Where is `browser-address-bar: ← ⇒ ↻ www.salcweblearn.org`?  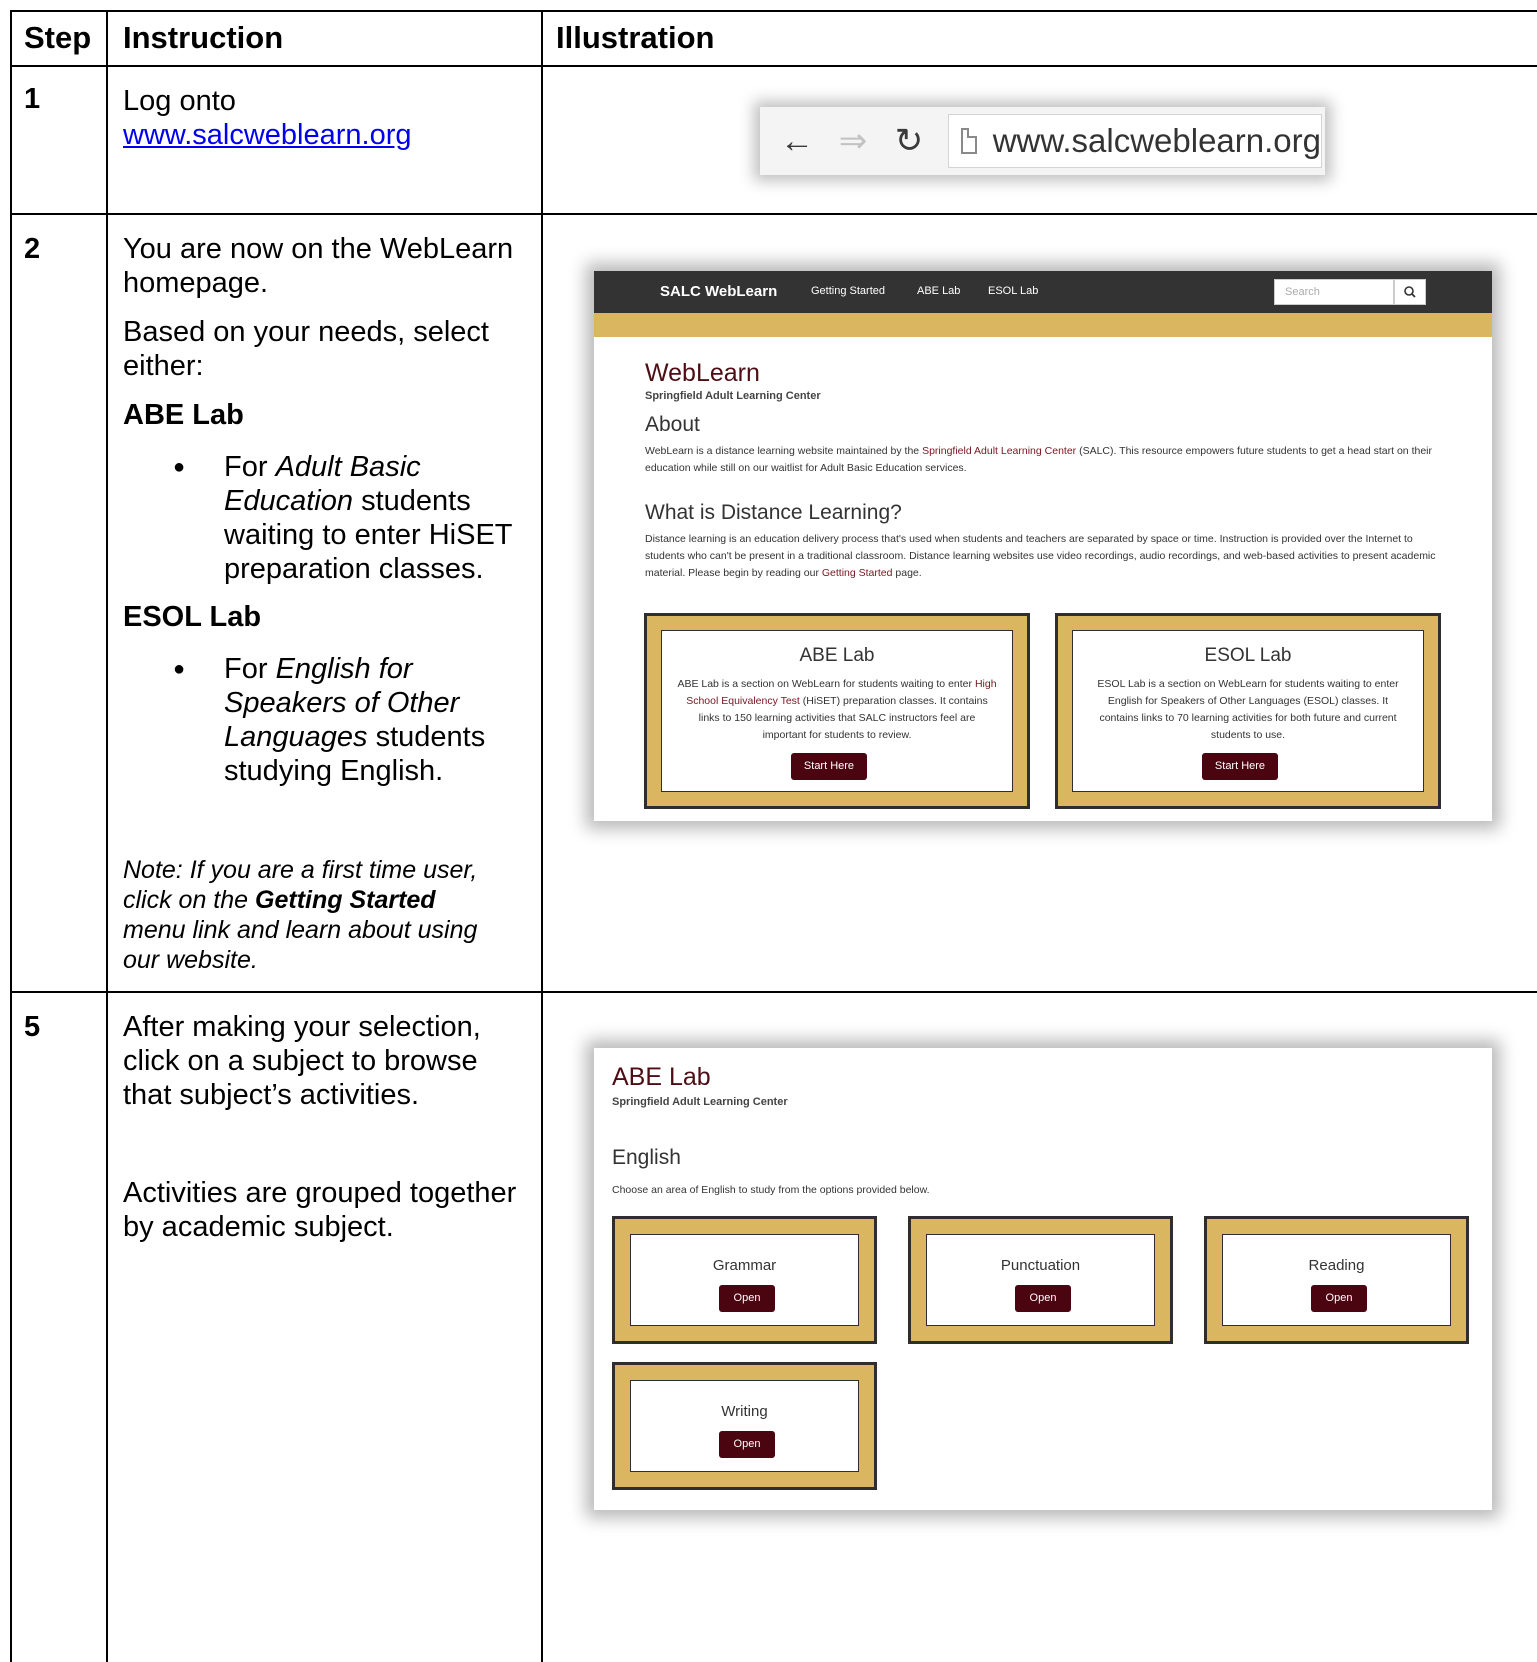
browser-address-bar: ← ⇒ ↻ www.salcweblearn.org is located at coordinates (1042, 141).